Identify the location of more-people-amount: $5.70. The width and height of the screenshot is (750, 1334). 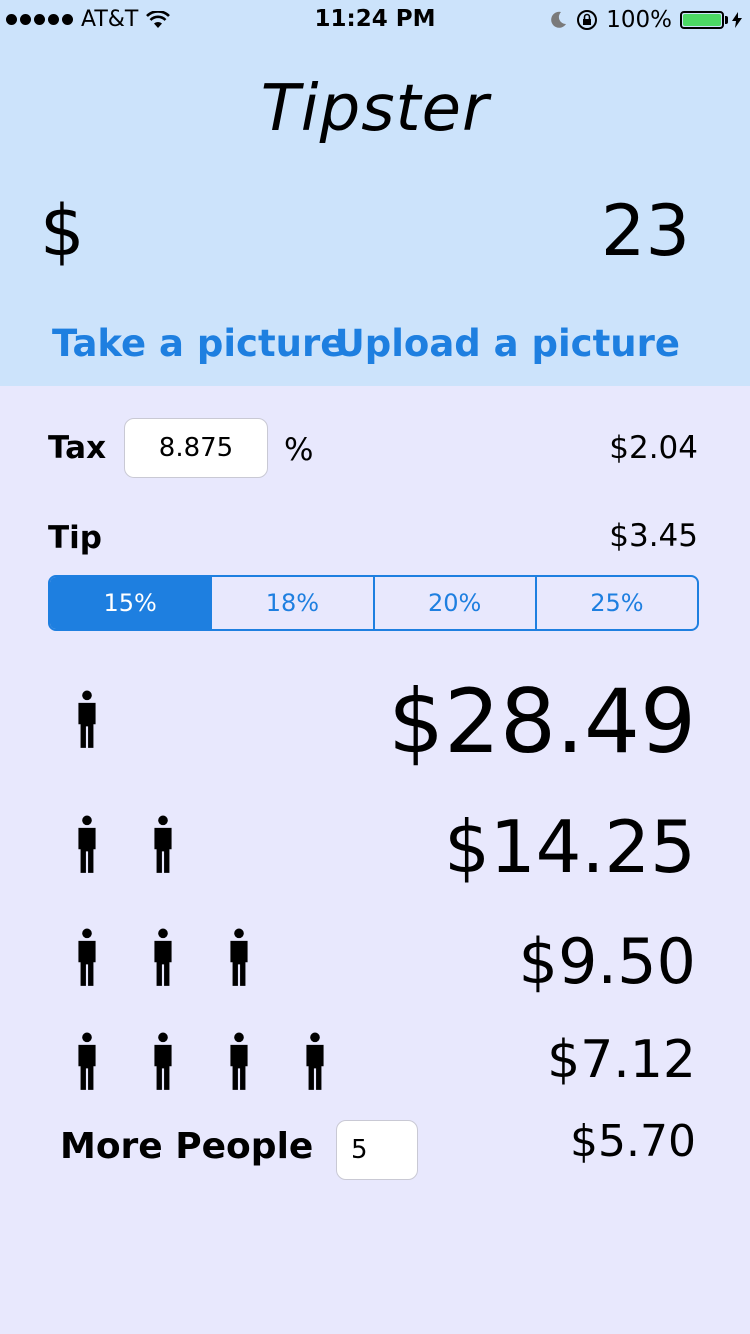
(633, 1141).